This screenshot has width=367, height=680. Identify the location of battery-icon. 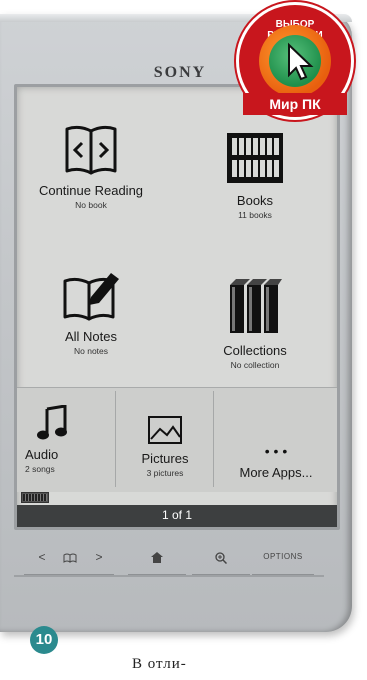
(35, 497).